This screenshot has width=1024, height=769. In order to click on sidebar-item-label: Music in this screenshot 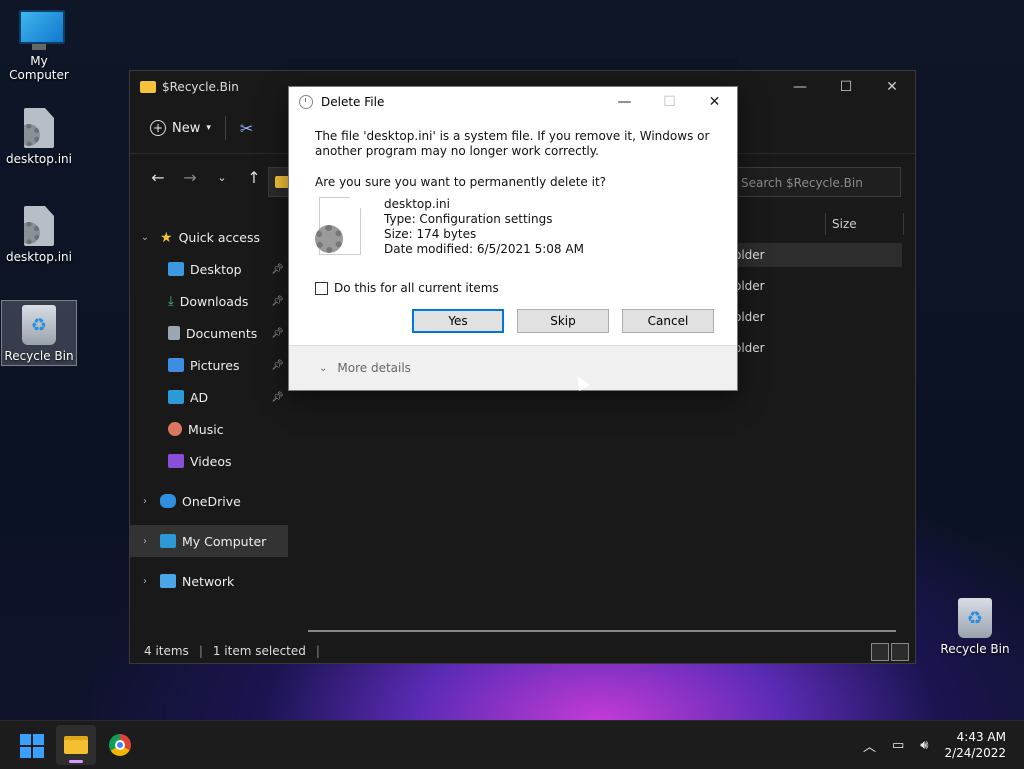, I will do `click(206, 429)`.